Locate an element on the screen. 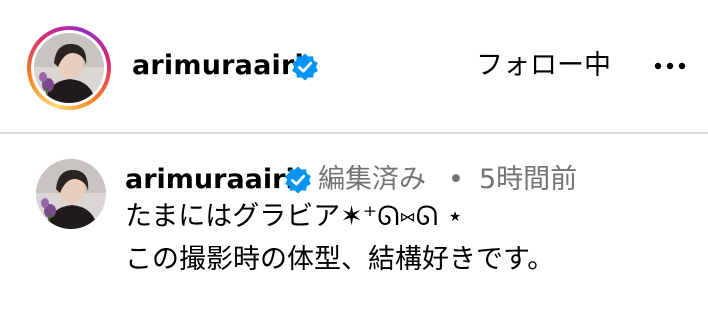 This screenshot has height=325, width=708. story-ring-gap is located at coordinates (69, 68).